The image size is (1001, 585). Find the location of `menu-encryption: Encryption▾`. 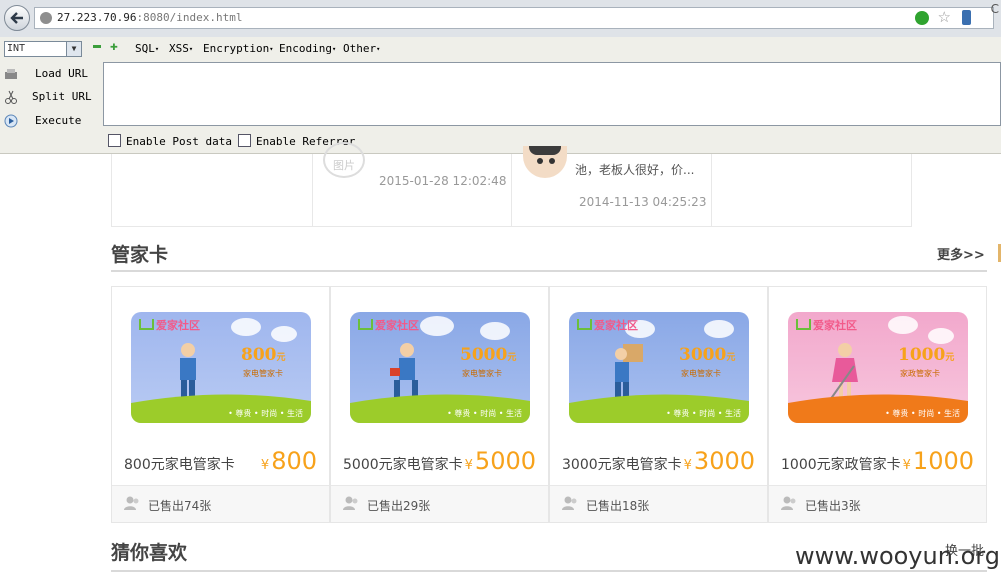

menu-encryption: Encryption▾ is located at coordinates (238, 48).